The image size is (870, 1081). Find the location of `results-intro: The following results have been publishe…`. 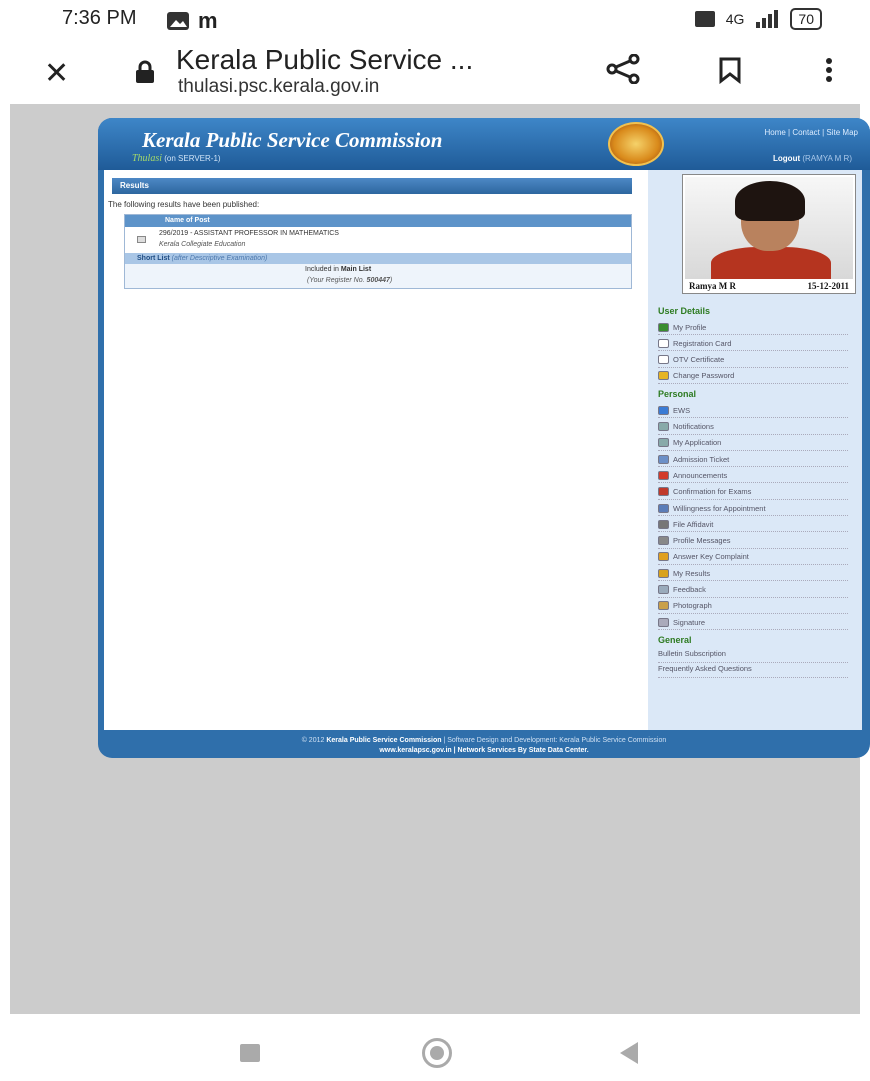

results-intro: The following results have been publishe… is located at coordinates (184, 204).